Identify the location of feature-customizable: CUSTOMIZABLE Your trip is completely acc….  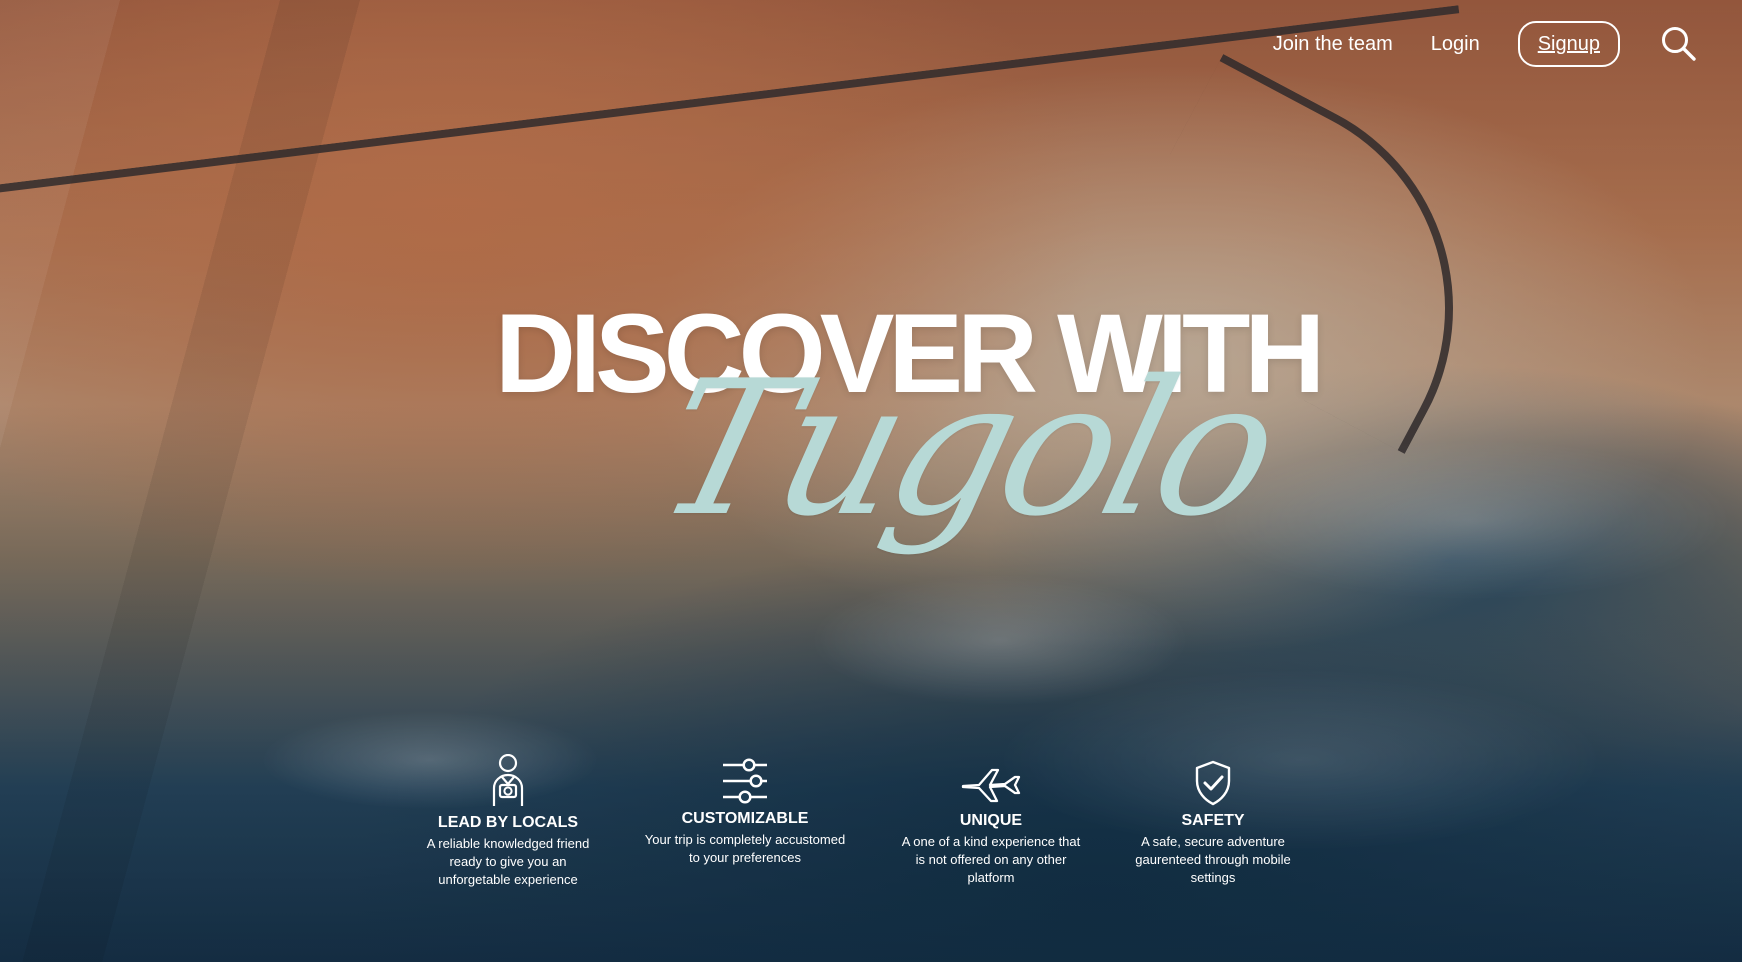
(745, 811).